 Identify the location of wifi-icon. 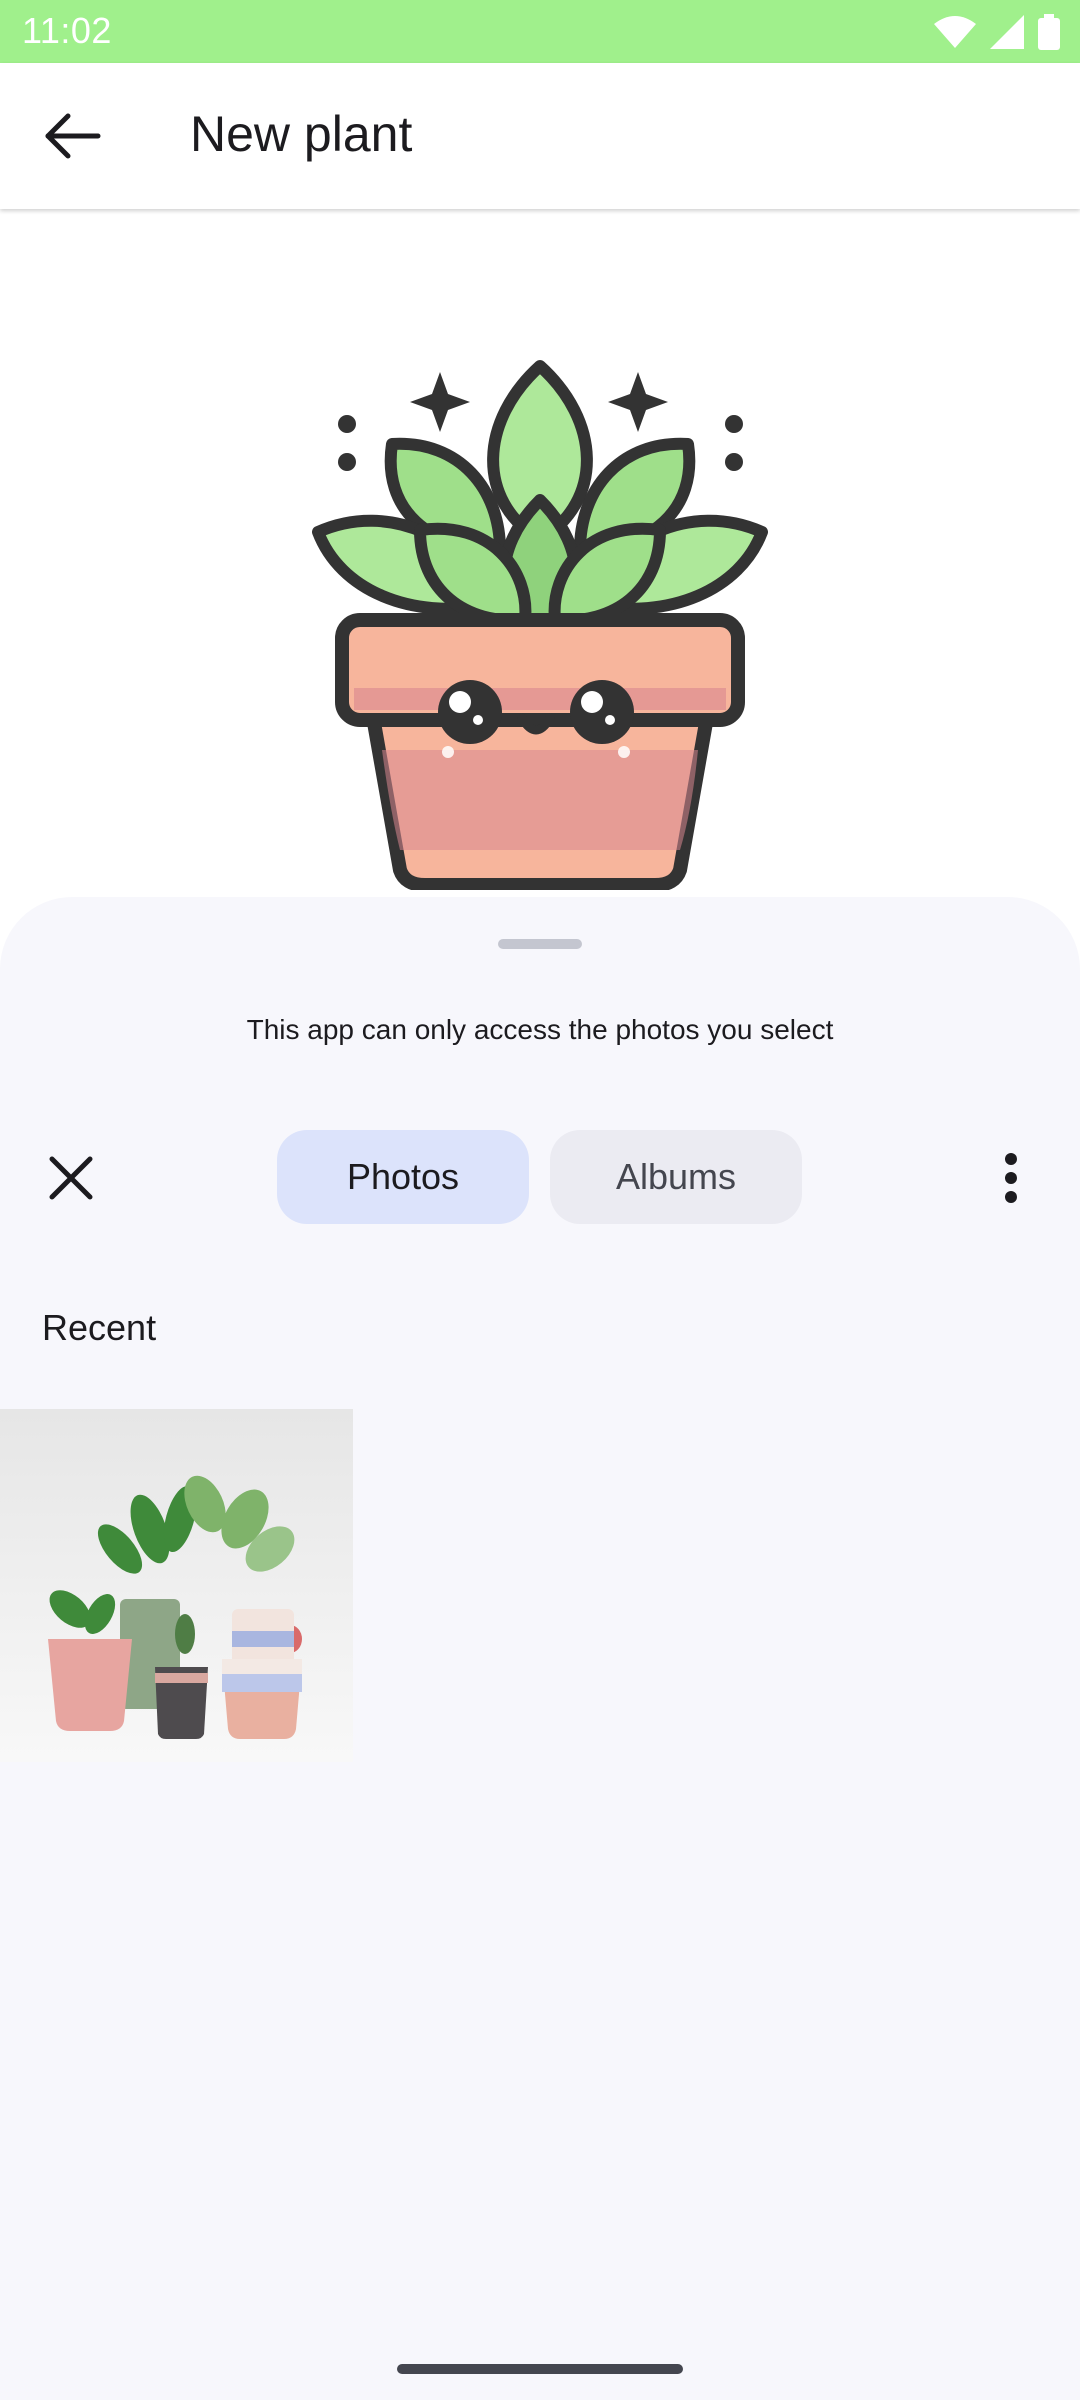
(955, 32).